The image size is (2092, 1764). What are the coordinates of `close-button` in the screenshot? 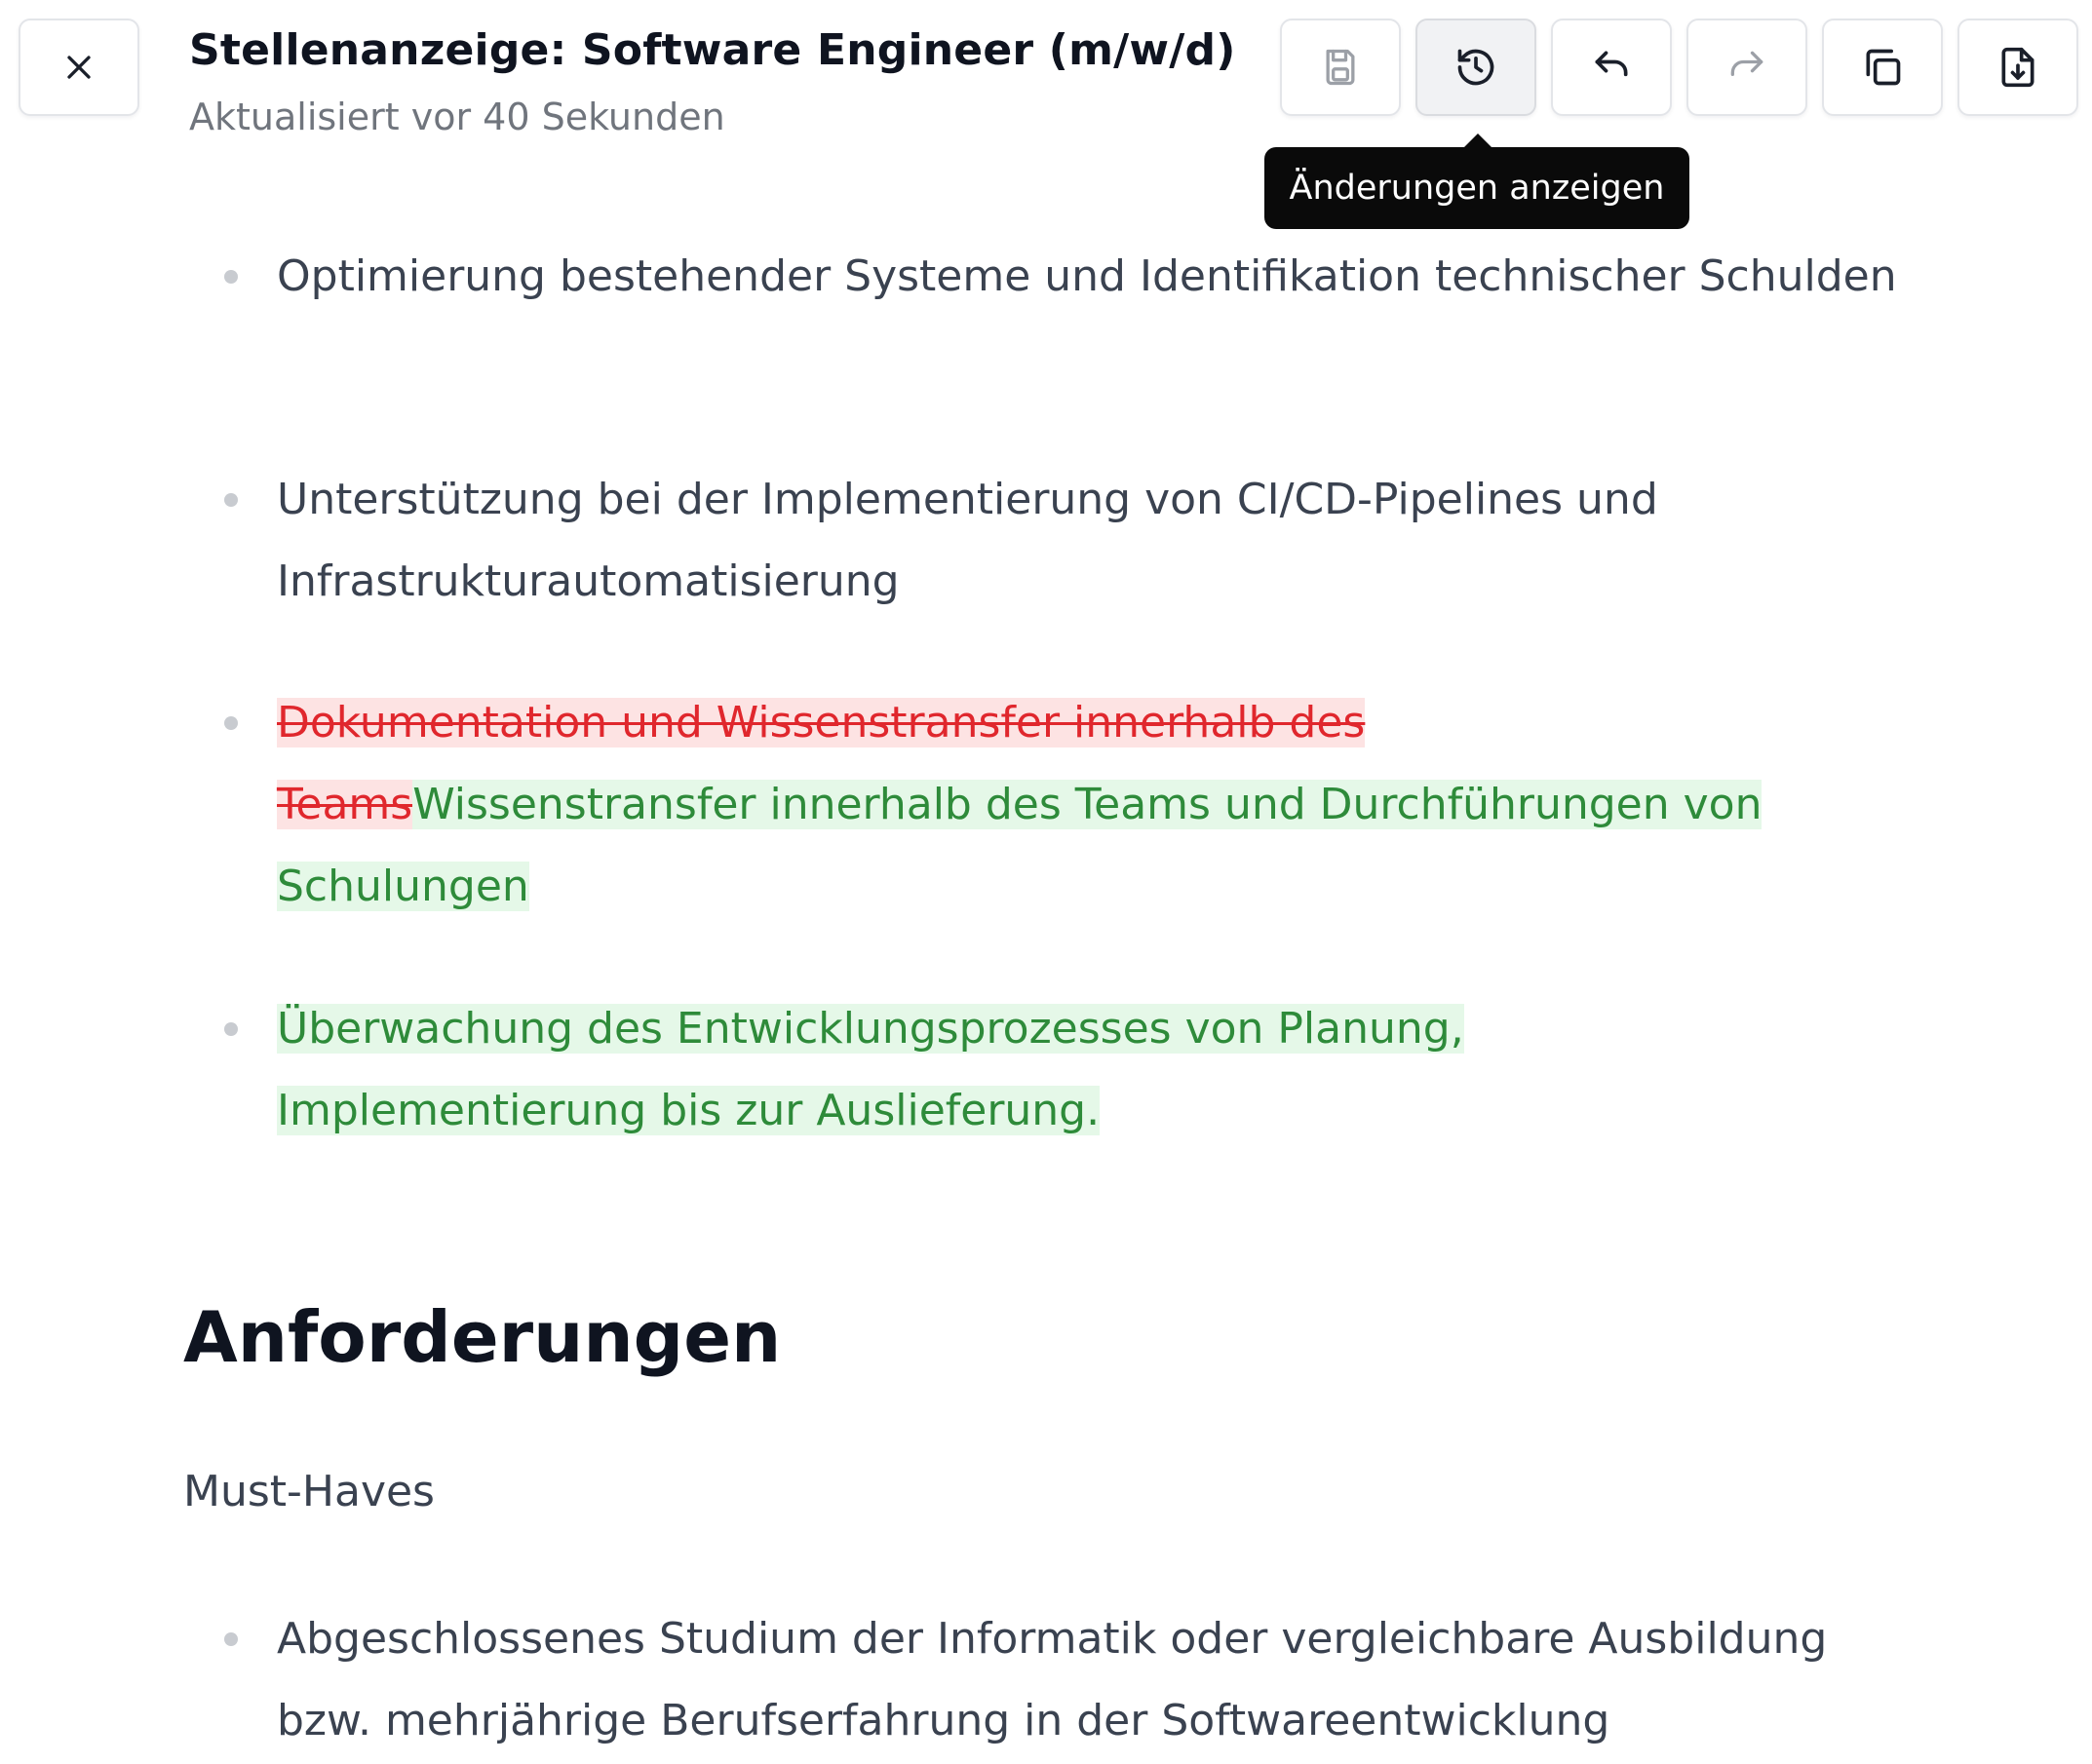 It's located at (79, 67).